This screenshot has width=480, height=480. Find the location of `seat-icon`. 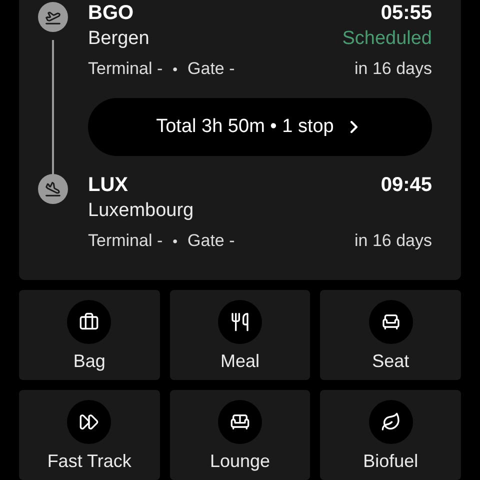

seat-icon is located at coordinates (390, 322).